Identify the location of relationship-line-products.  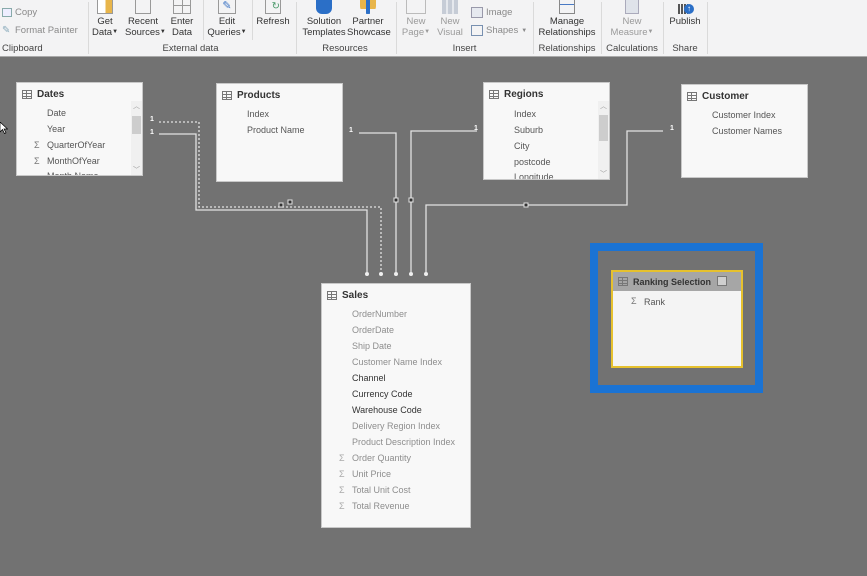
(378, 202).